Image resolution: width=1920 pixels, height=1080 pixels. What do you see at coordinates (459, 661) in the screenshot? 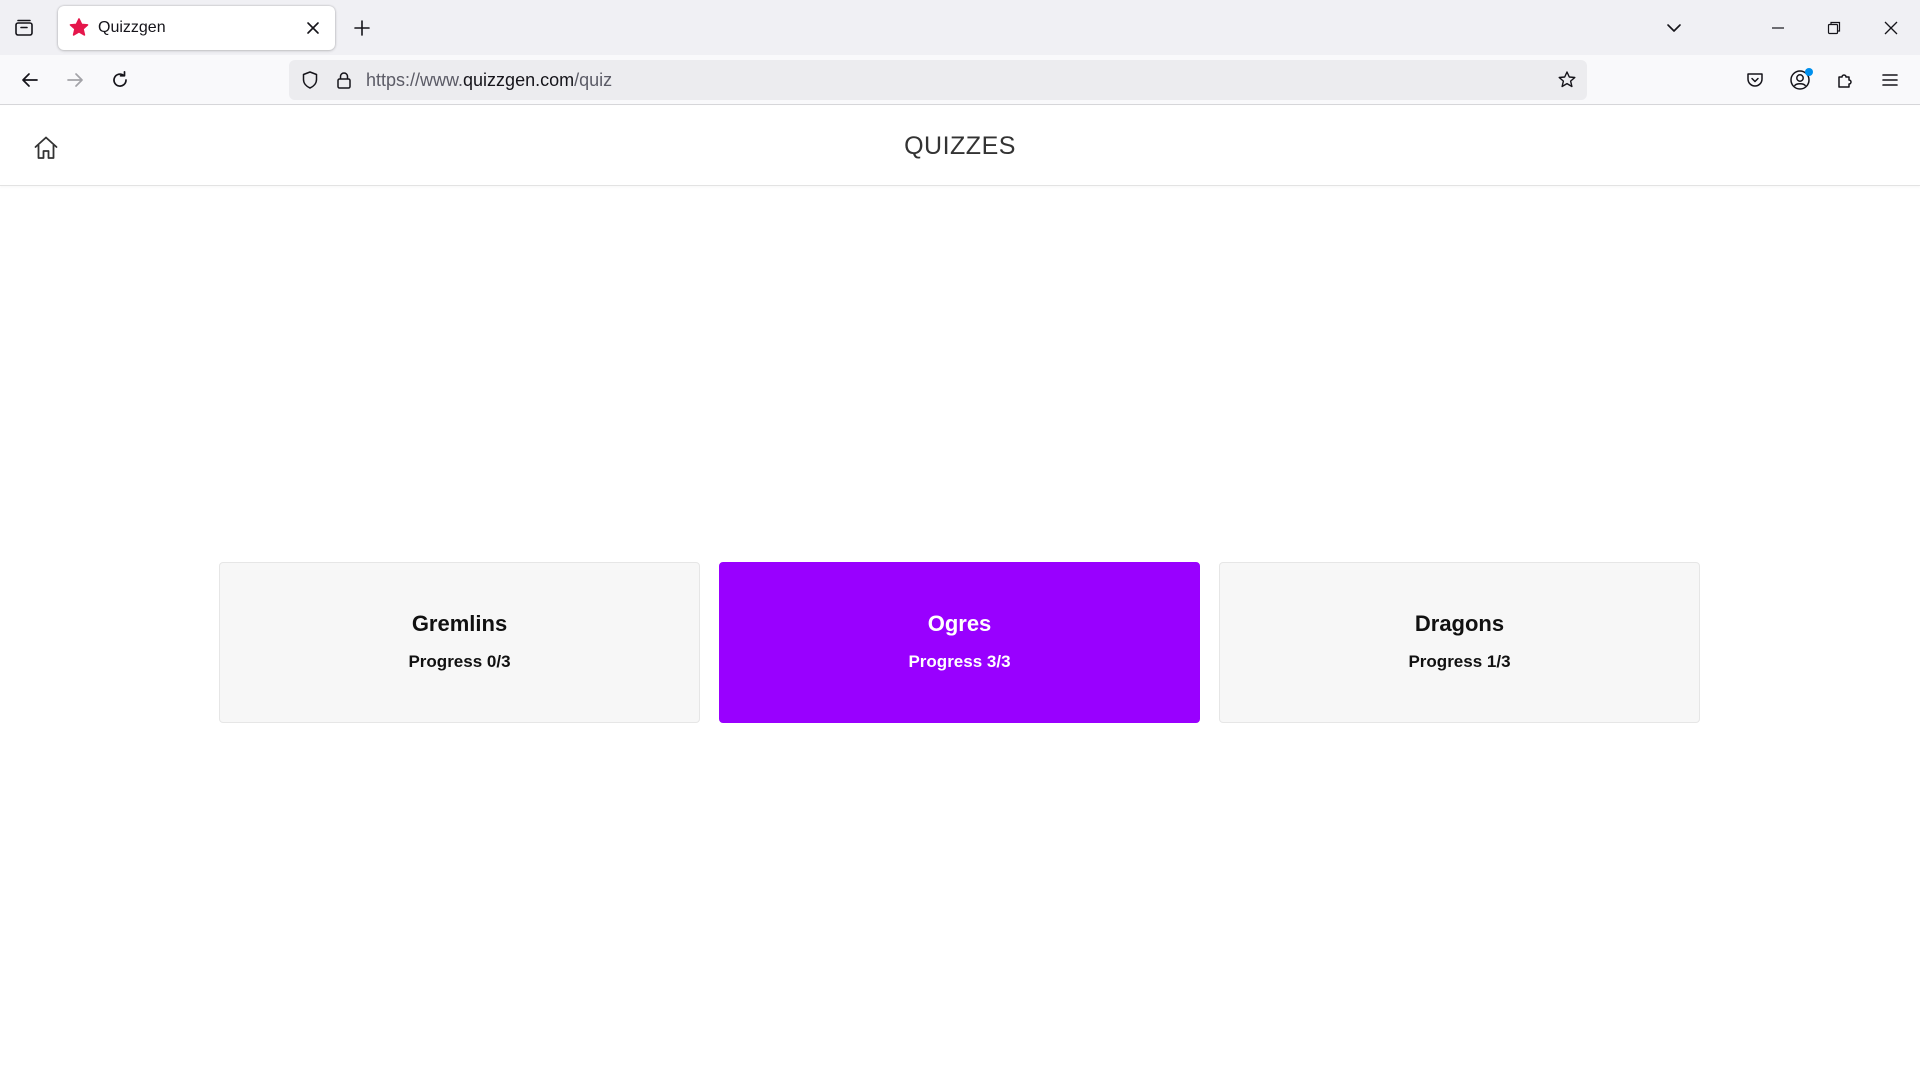
I see `quiz-card-progress: Progress 0/3` at bounding box center [459, 661].